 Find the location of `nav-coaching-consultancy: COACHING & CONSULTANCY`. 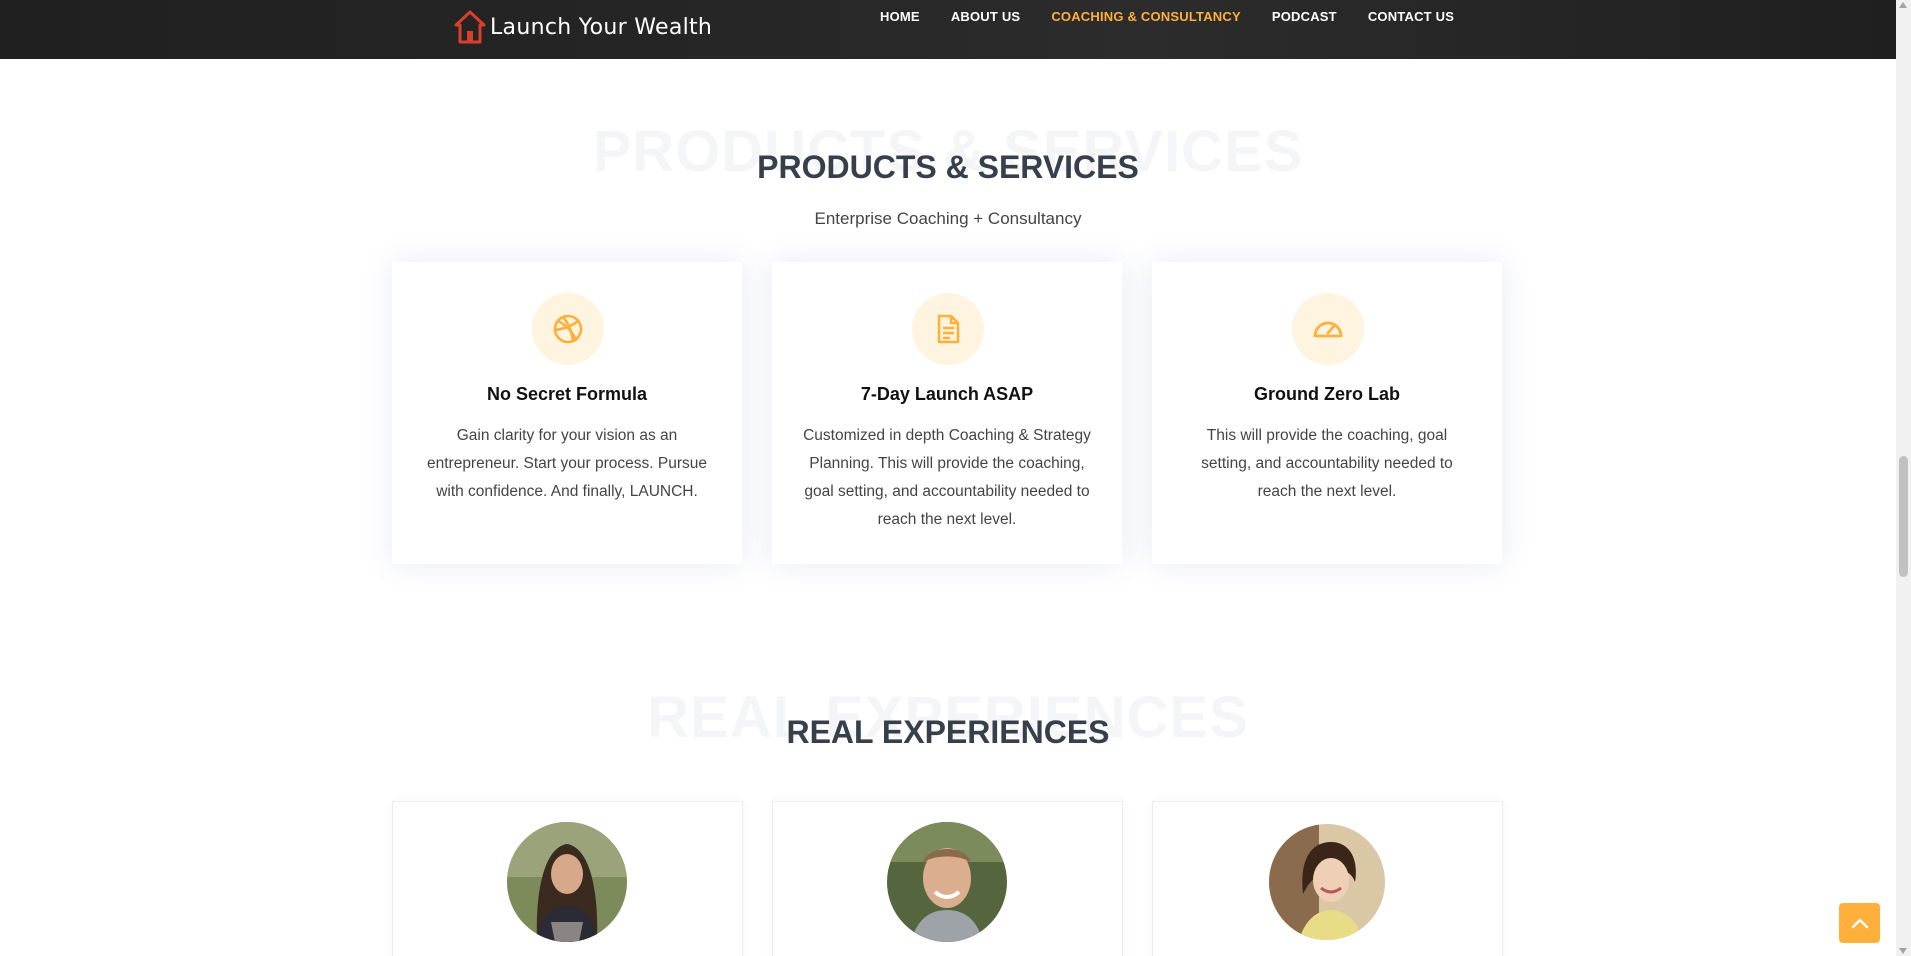

nav-coaching-consultancy: COACHING & CONSULTANCY is located at coordinates (1146, 16).